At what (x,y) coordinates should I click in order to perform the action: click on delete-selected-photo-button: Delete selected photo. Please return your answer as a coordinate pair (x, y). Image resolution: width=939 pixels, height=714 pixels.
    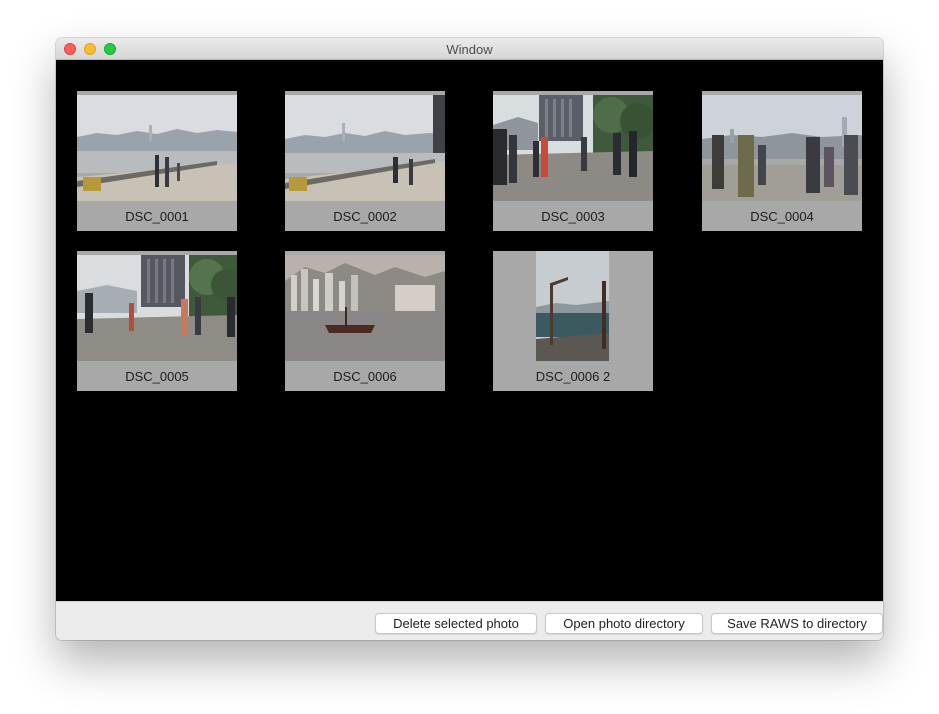
    Looking at the image, I should click on (456, 623).